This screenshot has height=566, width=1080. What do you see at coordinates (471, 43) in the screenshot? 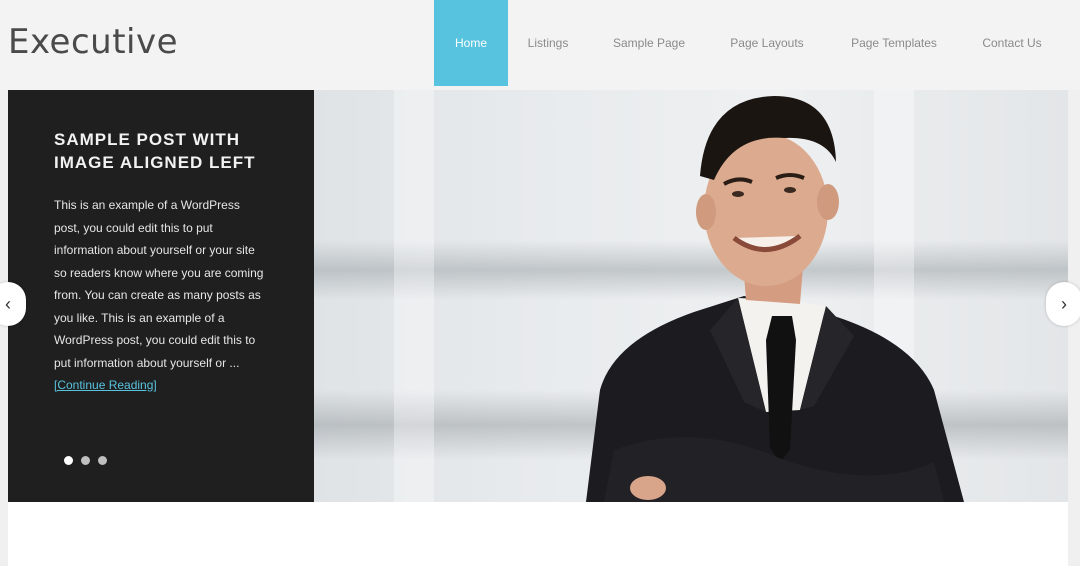
I see `nav-home: Home` at bounding box center [471, 43].